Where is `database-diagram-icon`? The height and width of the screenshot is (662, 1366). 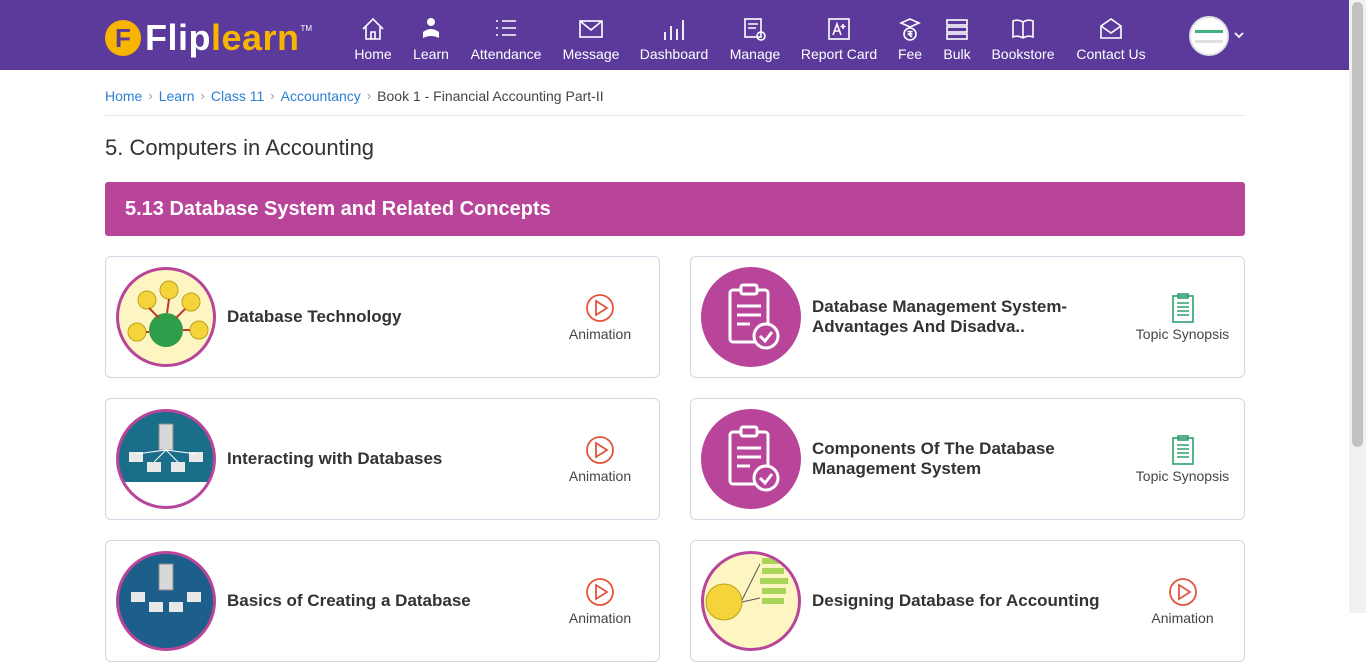 database-diagram-icon is located at coordinates (168, 313).